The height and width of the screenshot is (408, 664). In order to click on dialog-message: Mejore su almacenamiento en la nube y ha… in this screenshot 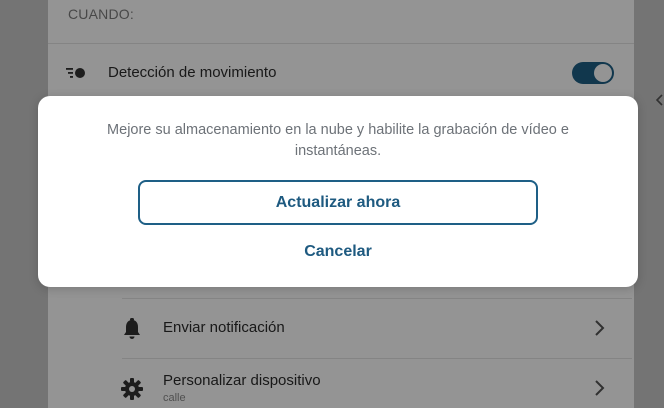, I will do `click(338, 140)`.